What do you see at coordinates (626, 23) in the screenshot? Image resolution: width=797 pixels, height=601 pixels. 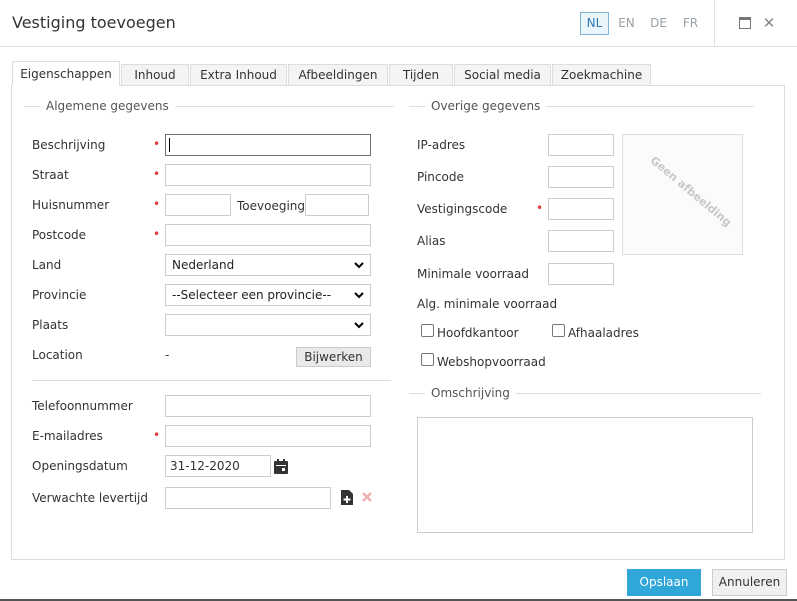 I see `language-en: EN` at bounding box center [626, 23].